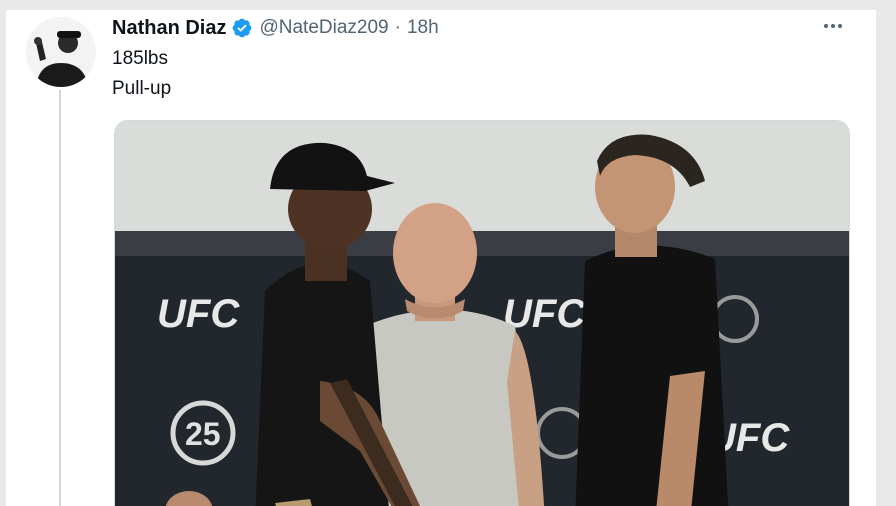 This screenshot has height=506, width=896. Describe the element at coordinates (242, 28) in the screenshot. I see `verified-badge-icon` at that location.